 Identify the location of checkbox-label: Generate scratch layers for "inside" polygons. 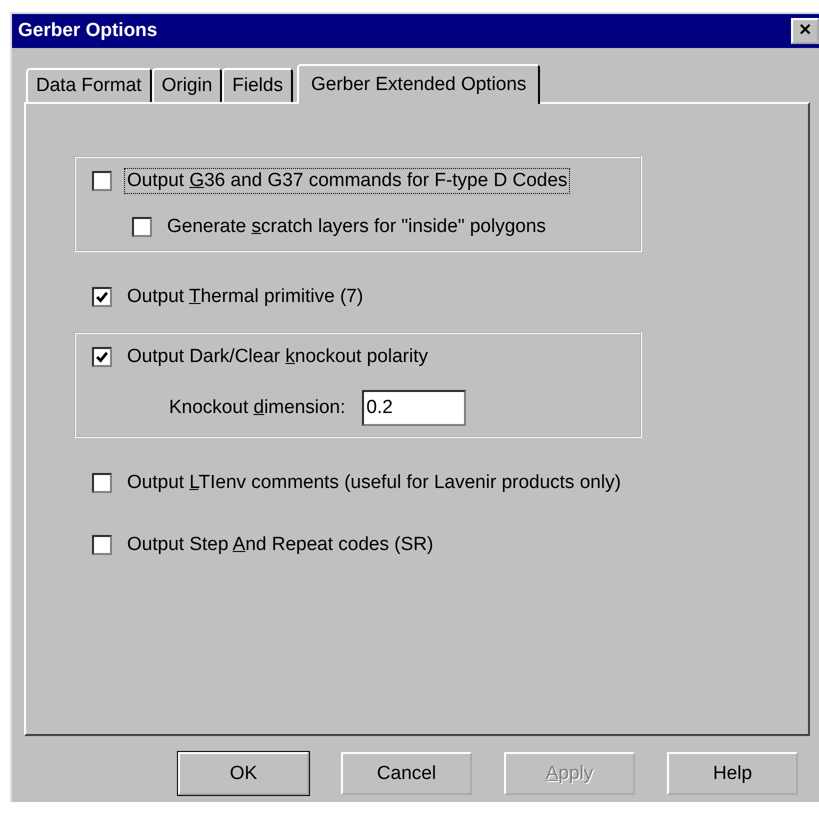
(356, 227).